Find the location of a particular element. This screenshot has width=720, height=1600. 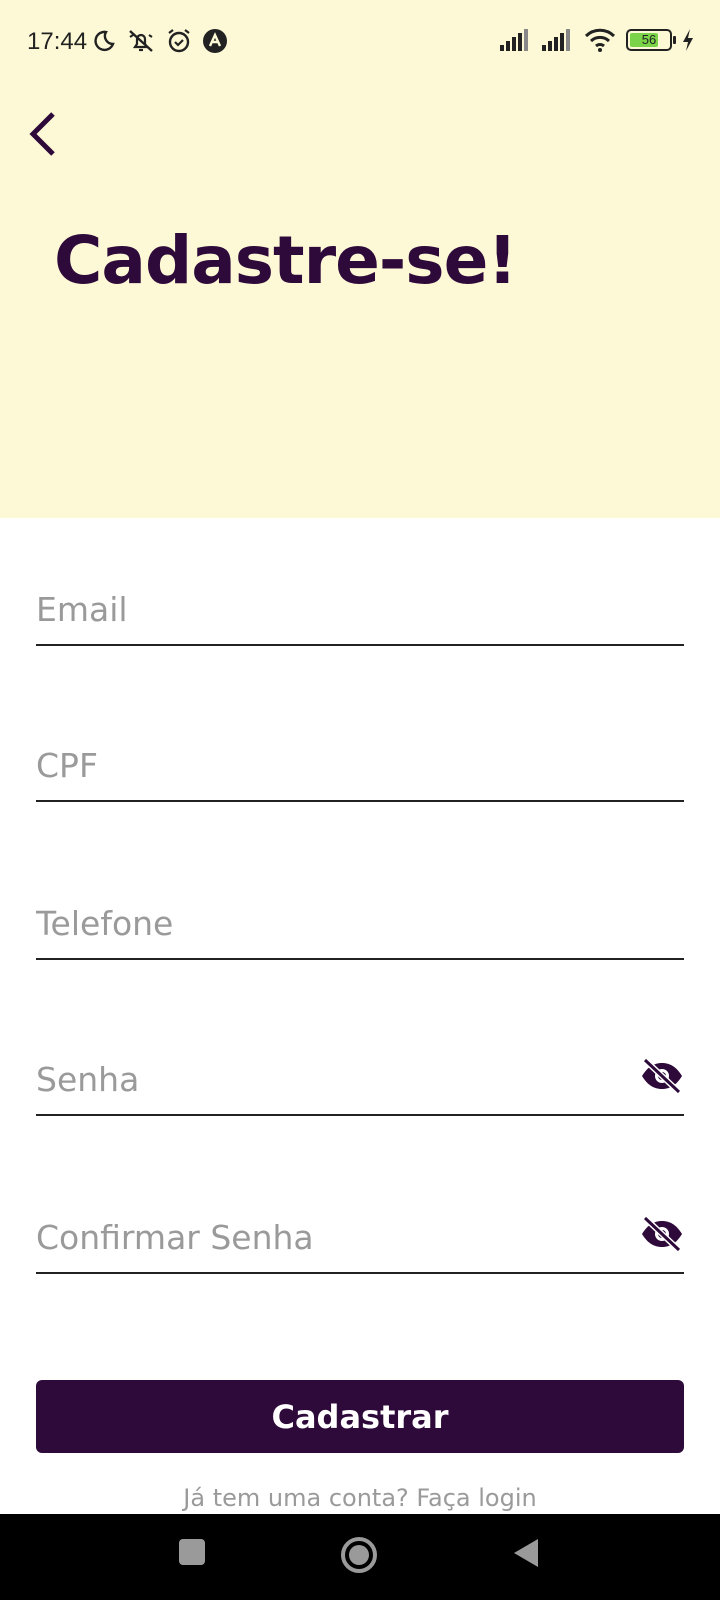

password-field is located at coordinates (360, 1078).